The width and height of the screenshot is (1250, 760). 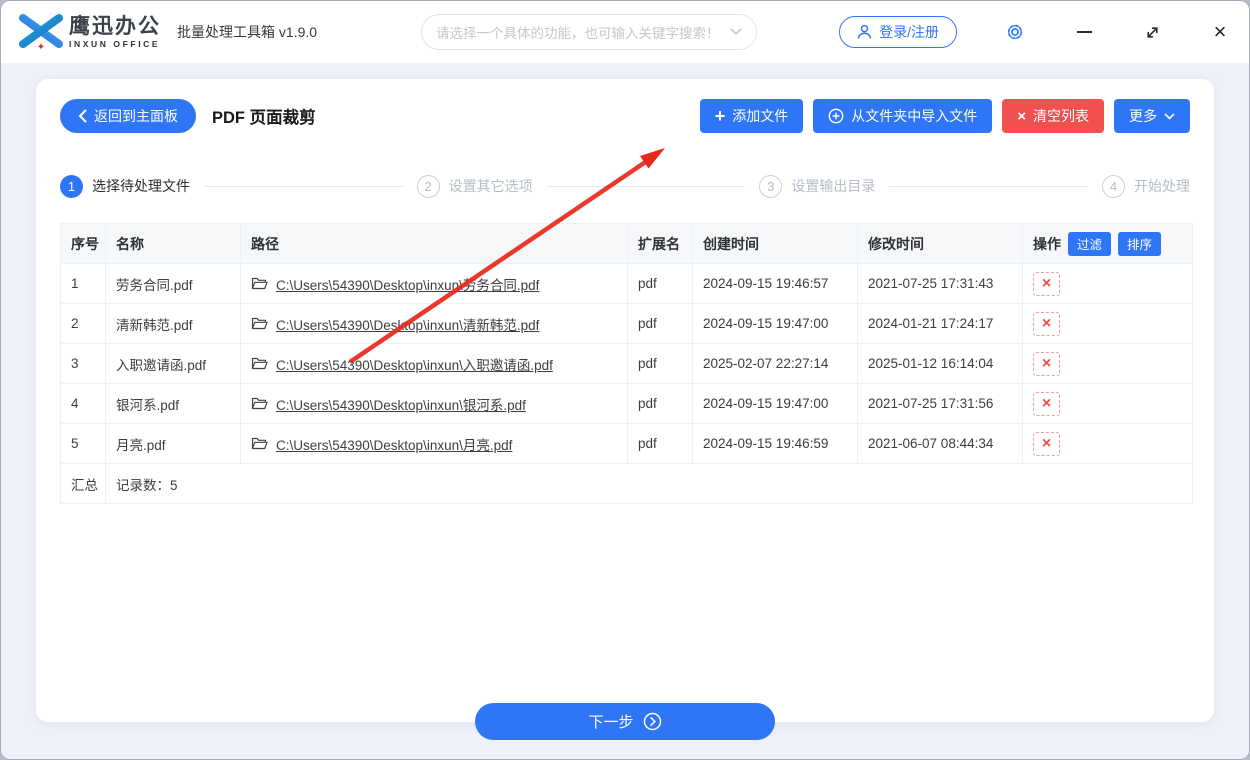 I want to click on function-search-select: 请选择一个具体的功能，也可输入关键字搜索！, so click(x=589, y=32).